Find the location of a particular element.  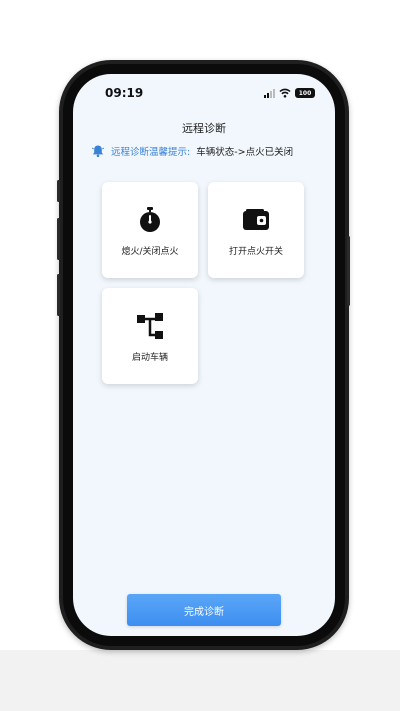

page-title: 远程诊断 is located at coordinates (204, 128).